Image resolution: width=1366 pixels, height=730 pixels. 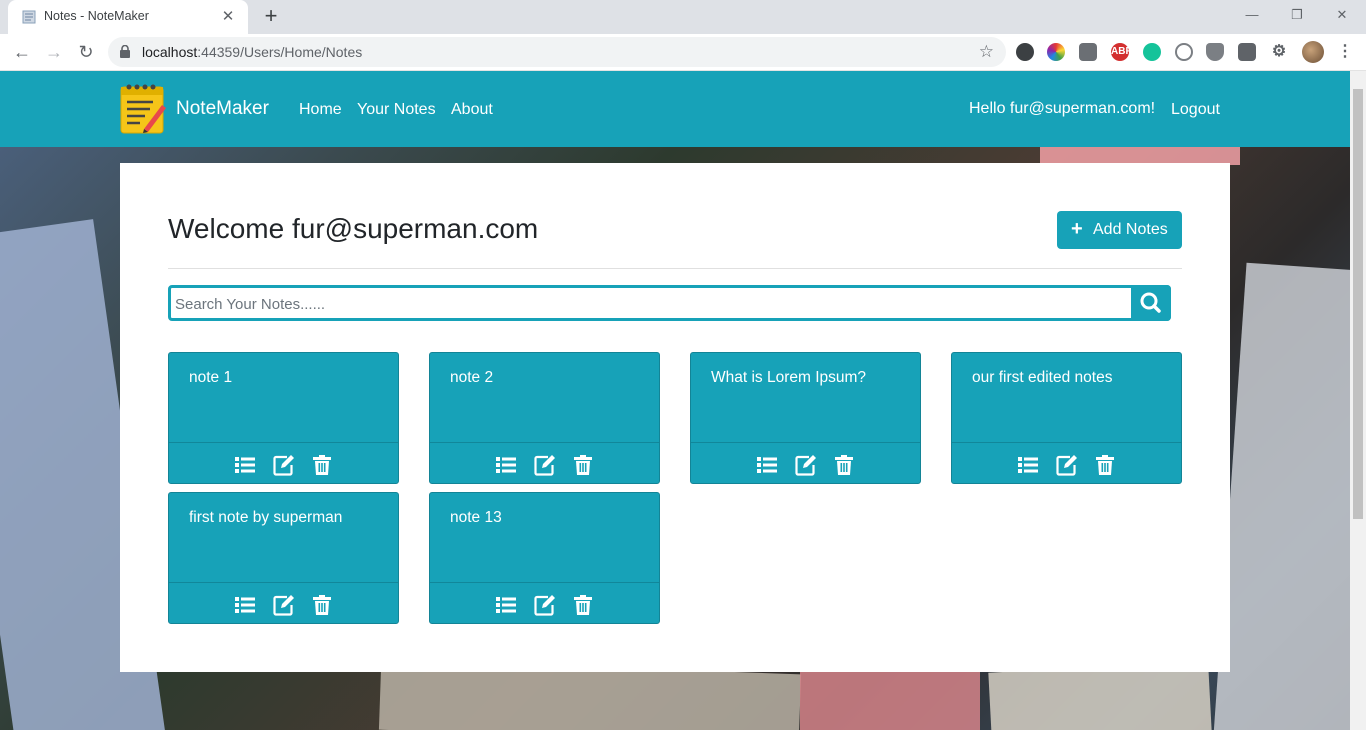 I want to click on link-extension-icon, so click(x=1184, y=52).